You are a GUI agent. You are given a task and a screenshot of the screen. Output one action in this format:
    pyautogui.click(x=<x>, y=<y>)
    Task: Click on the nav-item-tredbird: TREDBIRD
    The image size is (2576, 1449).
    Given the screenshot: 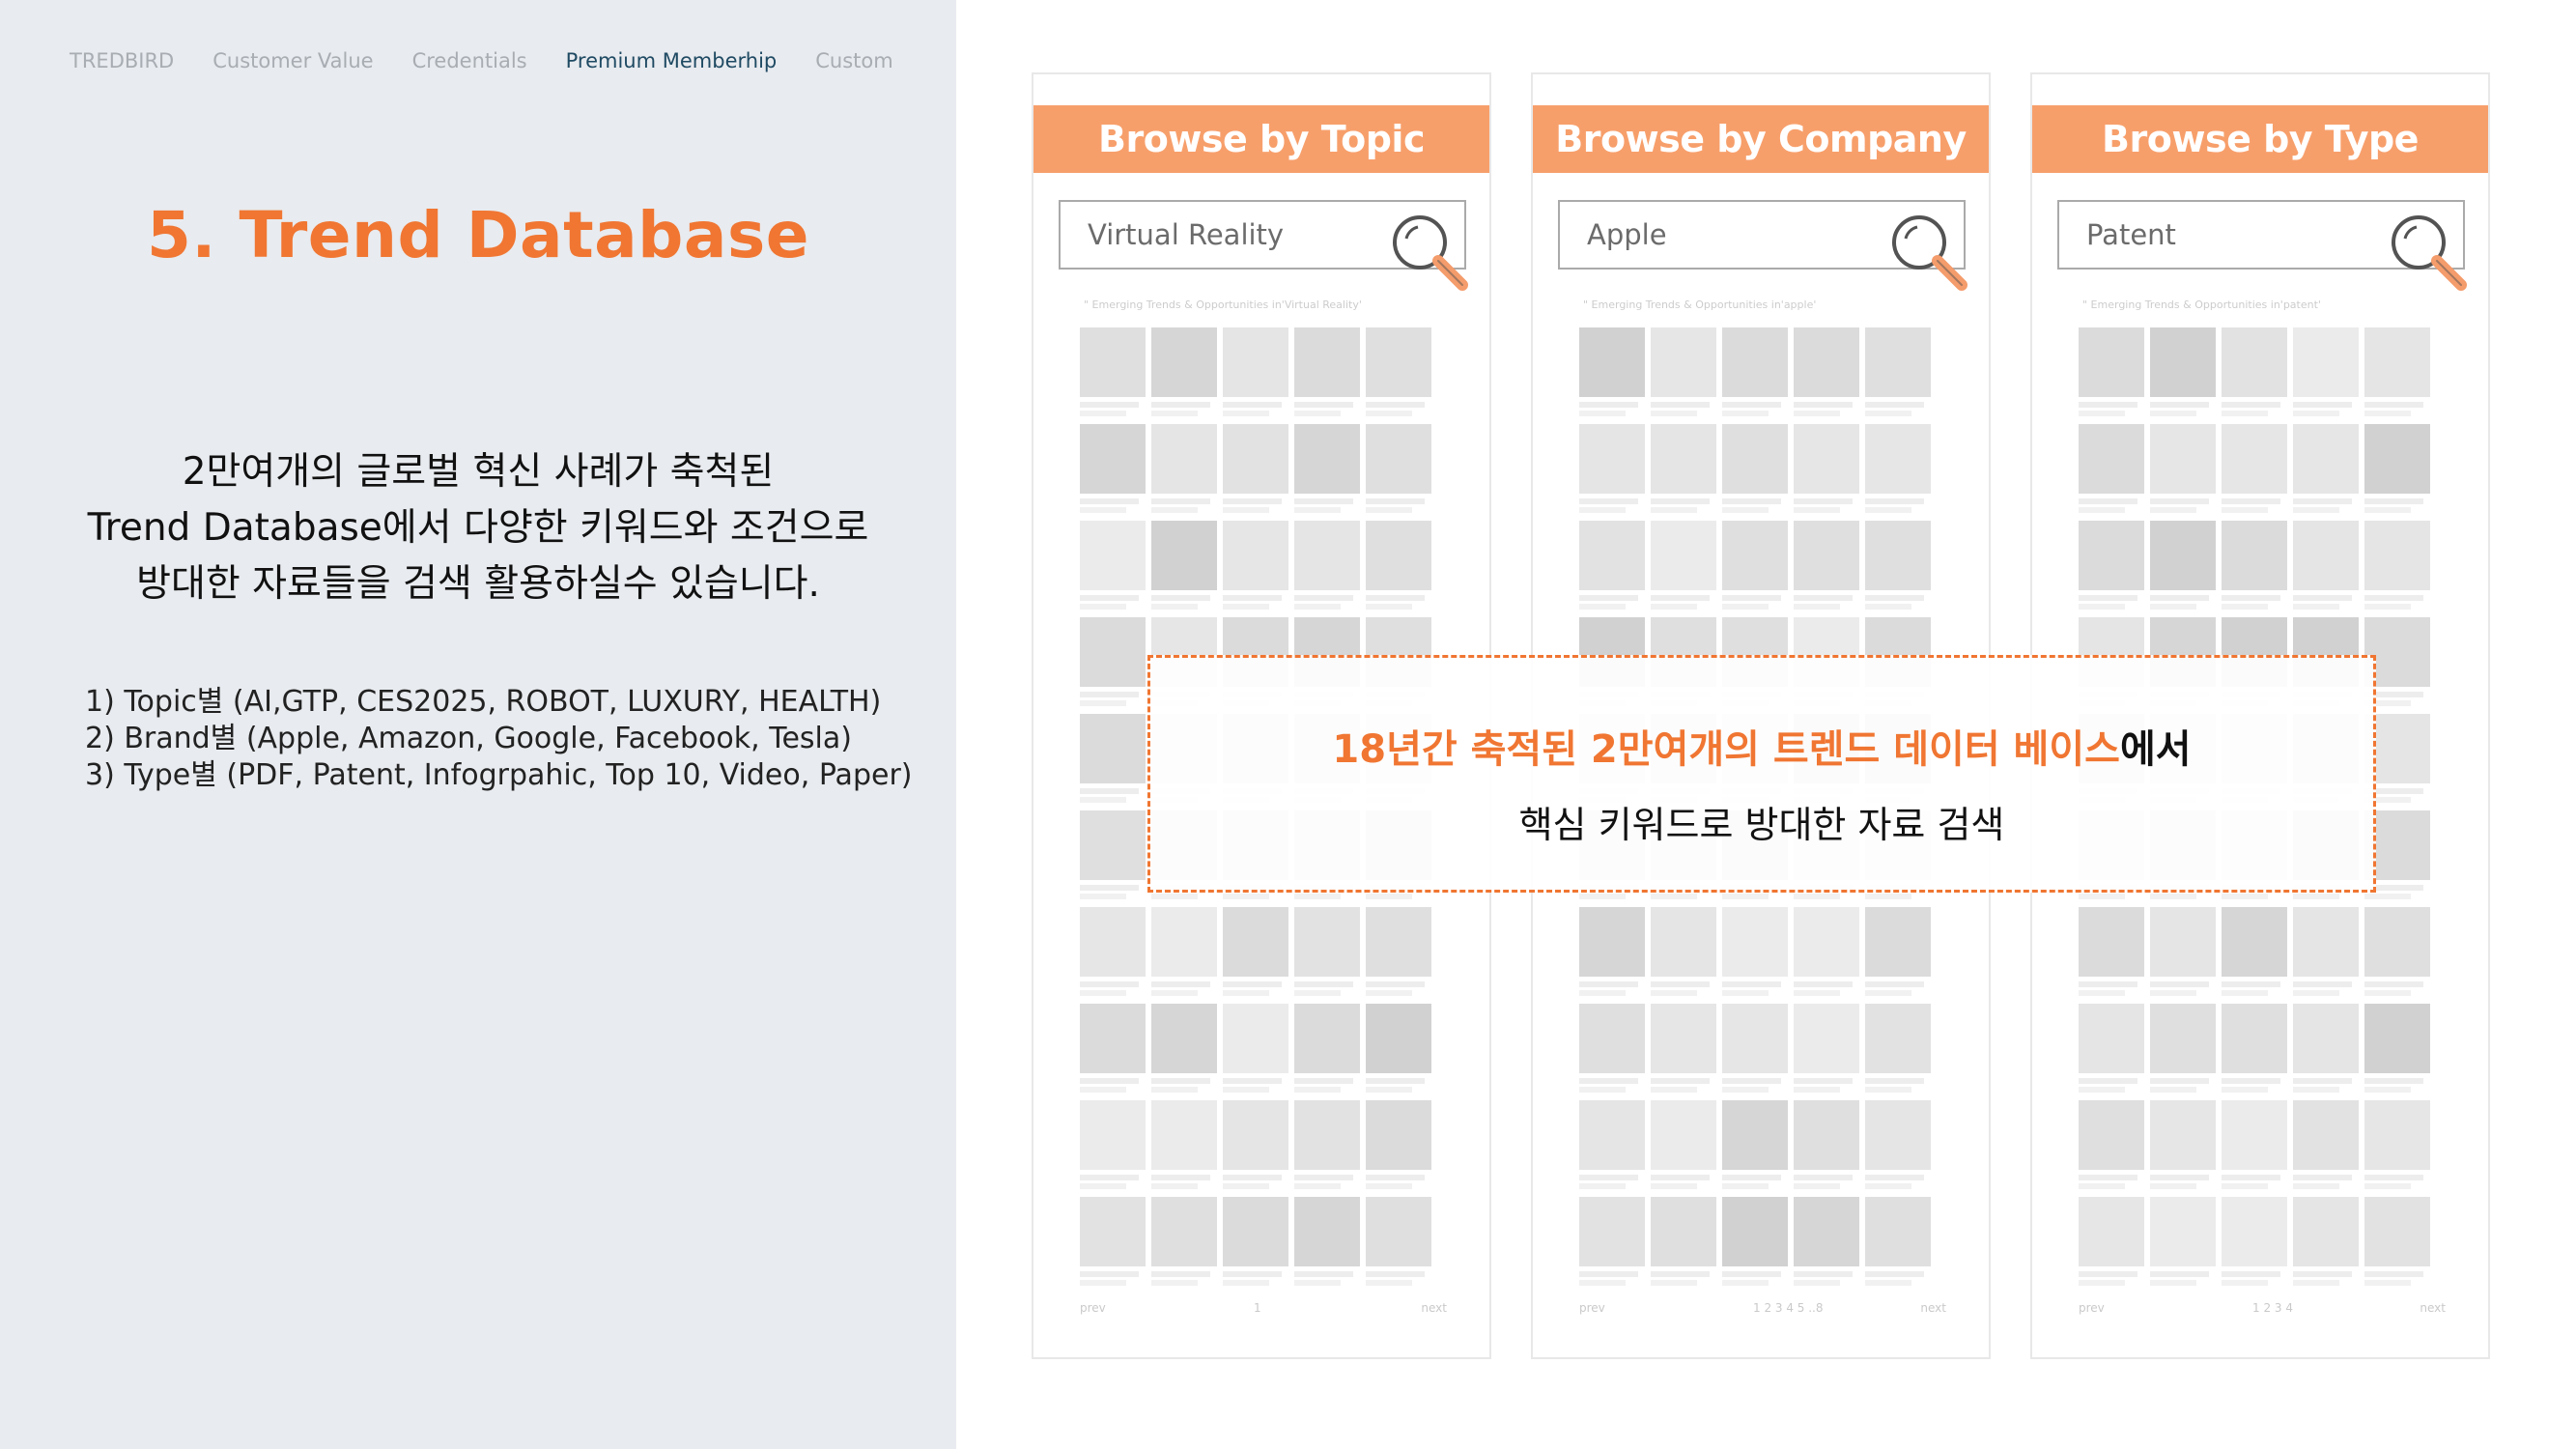 What is the action you would take?
    pyautogui.click(x=122, y=60)
    